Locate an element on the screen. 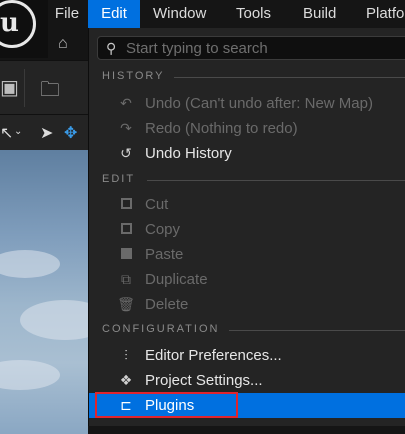 The height and width of the screenshot is (434, 405). project-settings-icon: ❖ is located at coordinates (126, 380).